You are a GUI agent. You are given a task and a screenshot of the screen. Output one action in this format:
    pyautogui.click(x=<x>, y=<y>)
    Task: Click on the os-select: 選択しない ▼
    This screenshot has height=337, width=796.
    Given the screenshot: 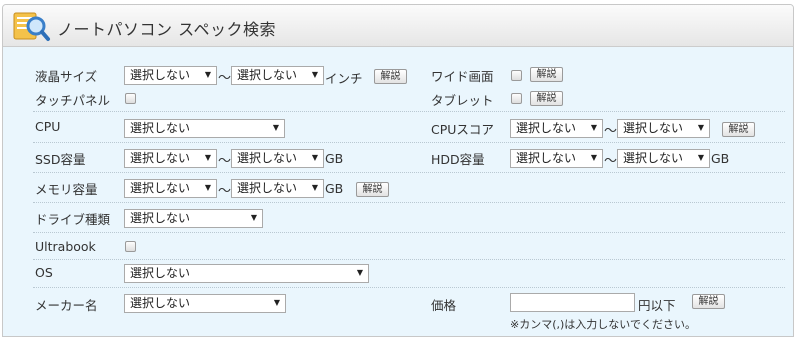 What is the action you would take?
    pyautogui.click(x=246, y=273)
    